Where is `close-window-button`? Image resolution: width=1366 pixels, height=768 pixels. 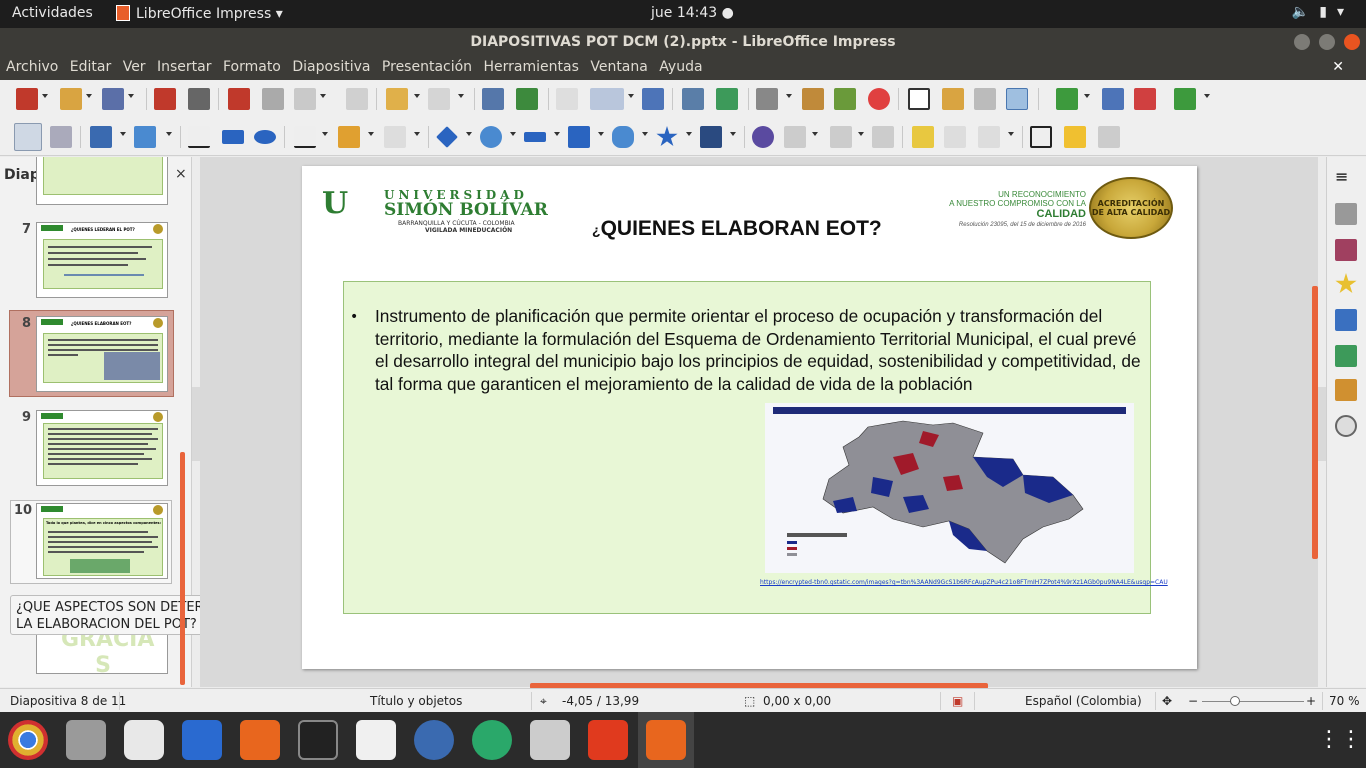 close-window-button is located at coordinates (1352, 42).